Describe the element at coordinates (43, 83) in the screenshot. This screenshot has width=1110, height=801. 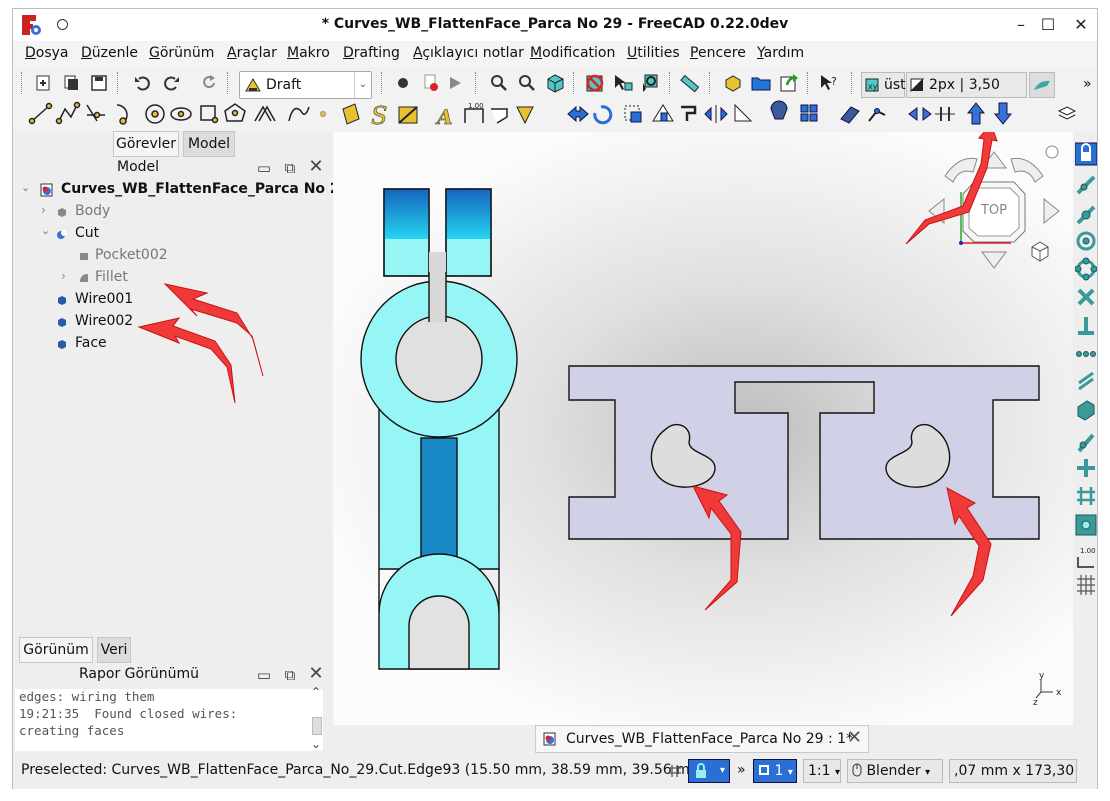
I see `new-document-icon` at that location.